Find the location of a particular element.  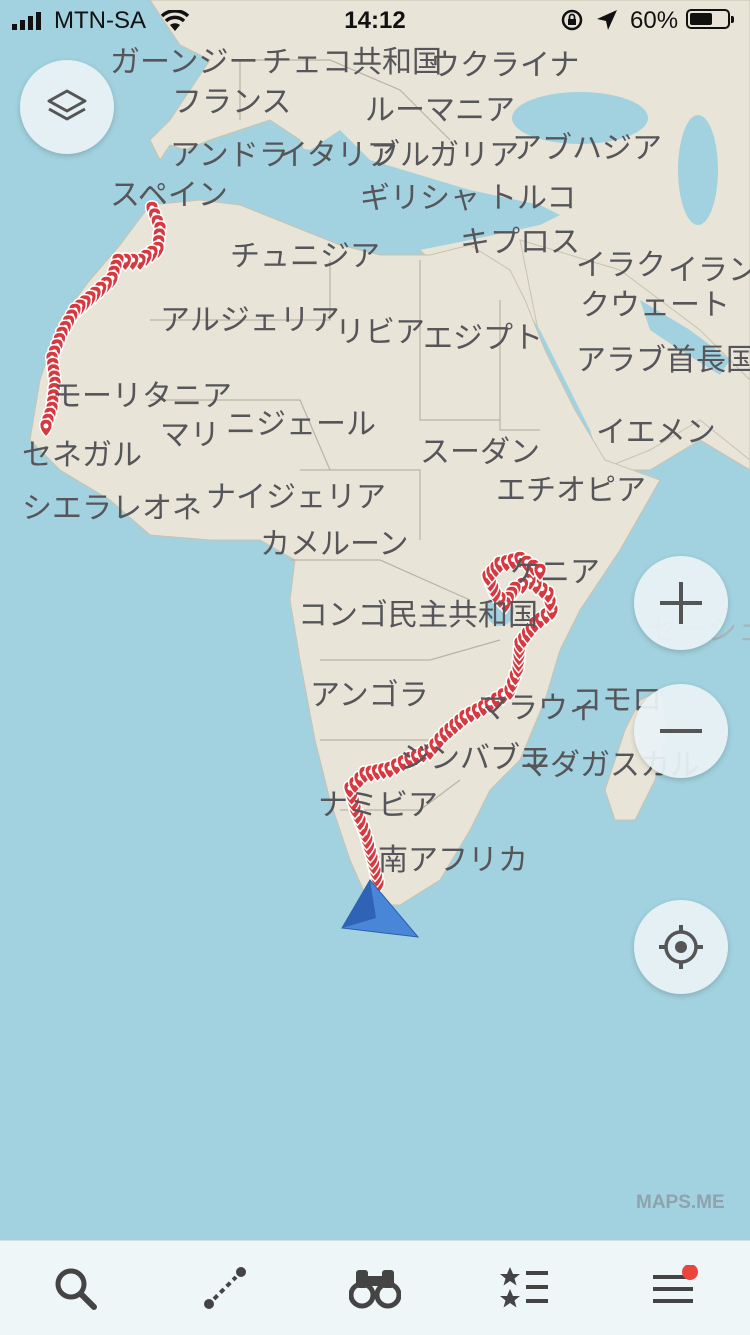

bookmarks-tab is located at coordinates (525, 1288).